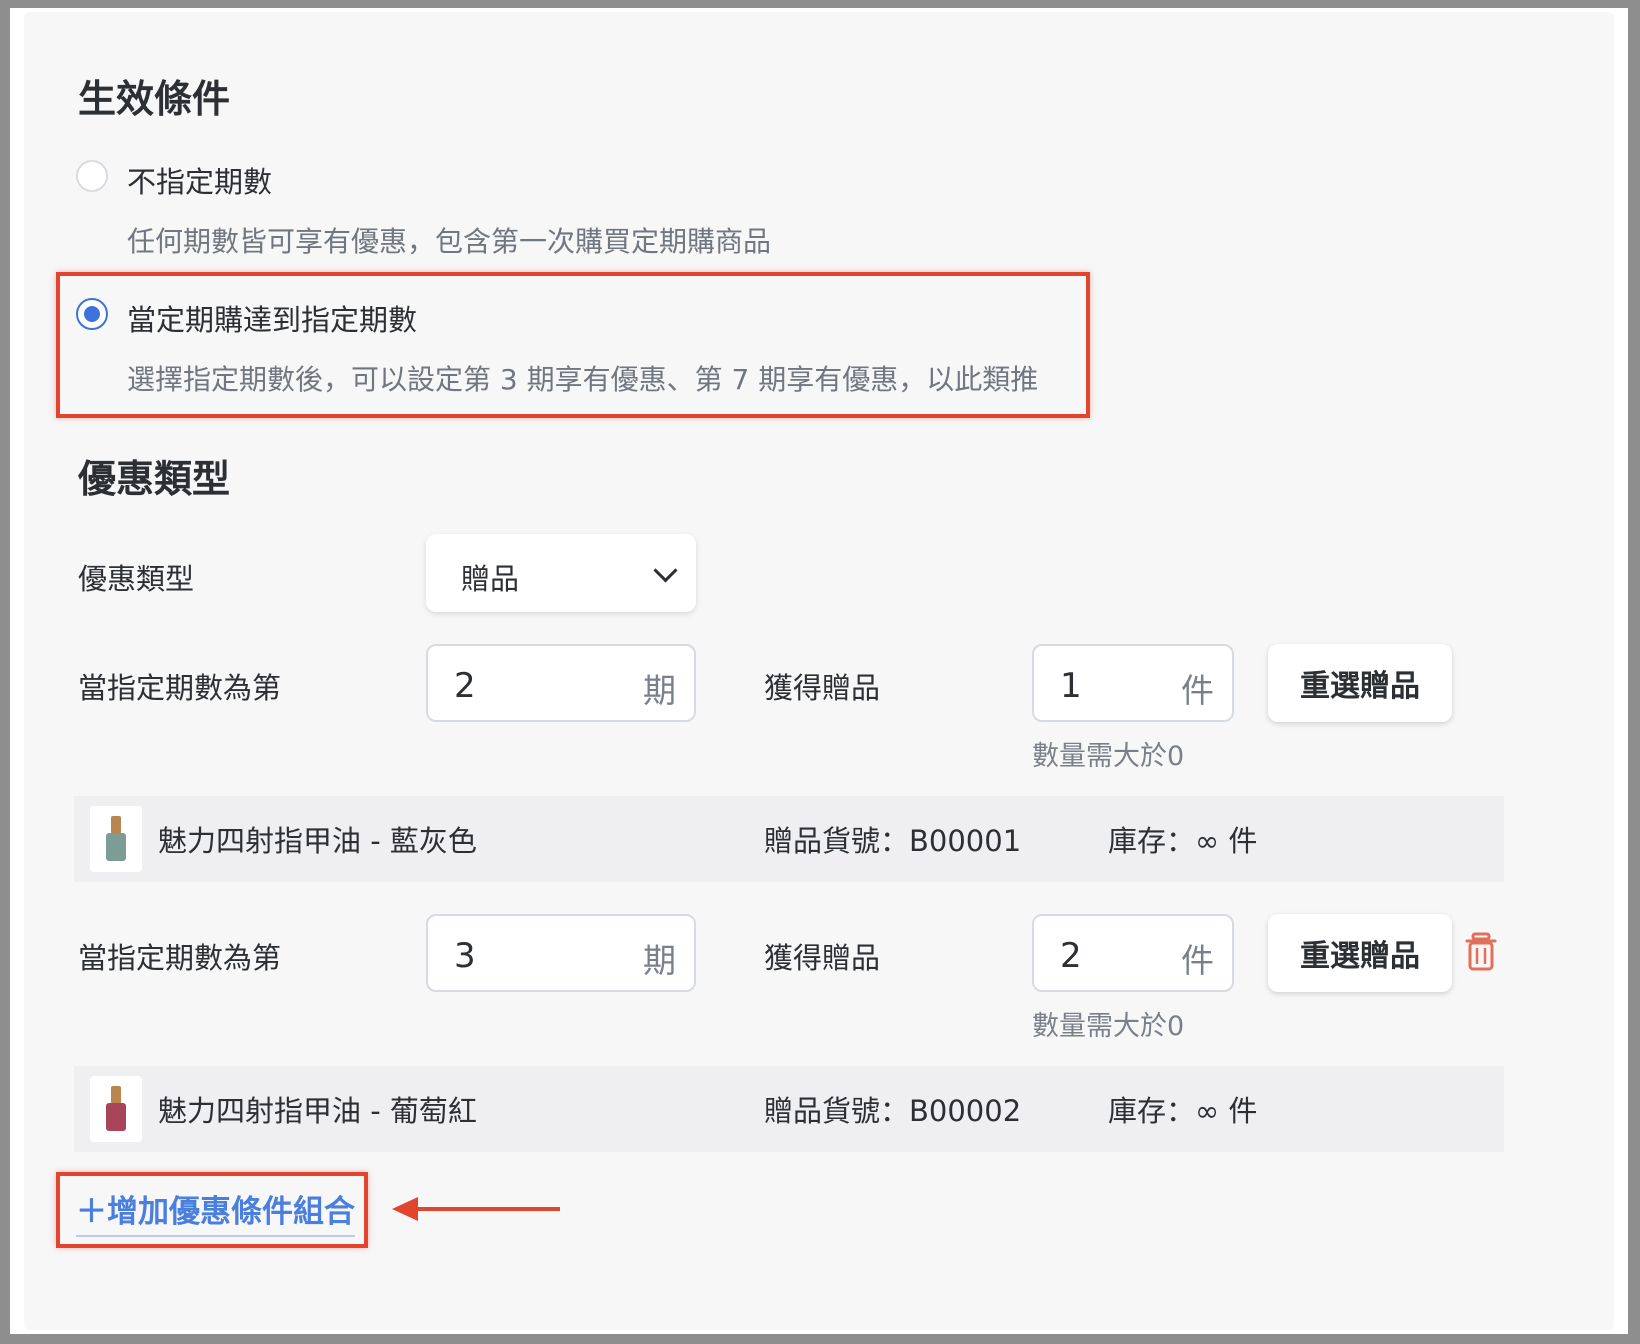 This screenshot has width=1640, height=1344. I want to click on discount-type-title: 優惠類型, so click(154, 479).